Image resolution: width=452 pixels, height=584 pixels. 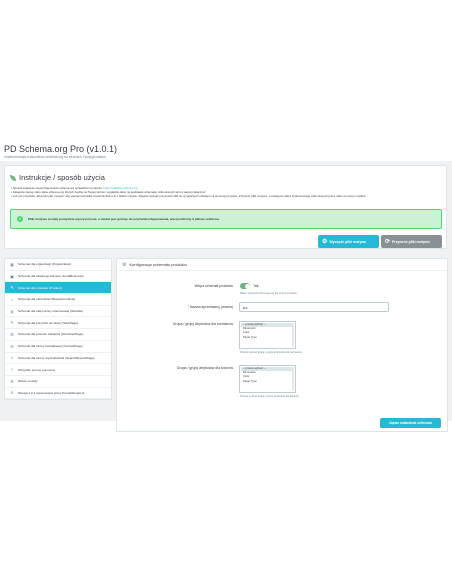 I want to click on sidebar-item-modules: ⚙ Nasze moduły, so click(x=58, y=382).